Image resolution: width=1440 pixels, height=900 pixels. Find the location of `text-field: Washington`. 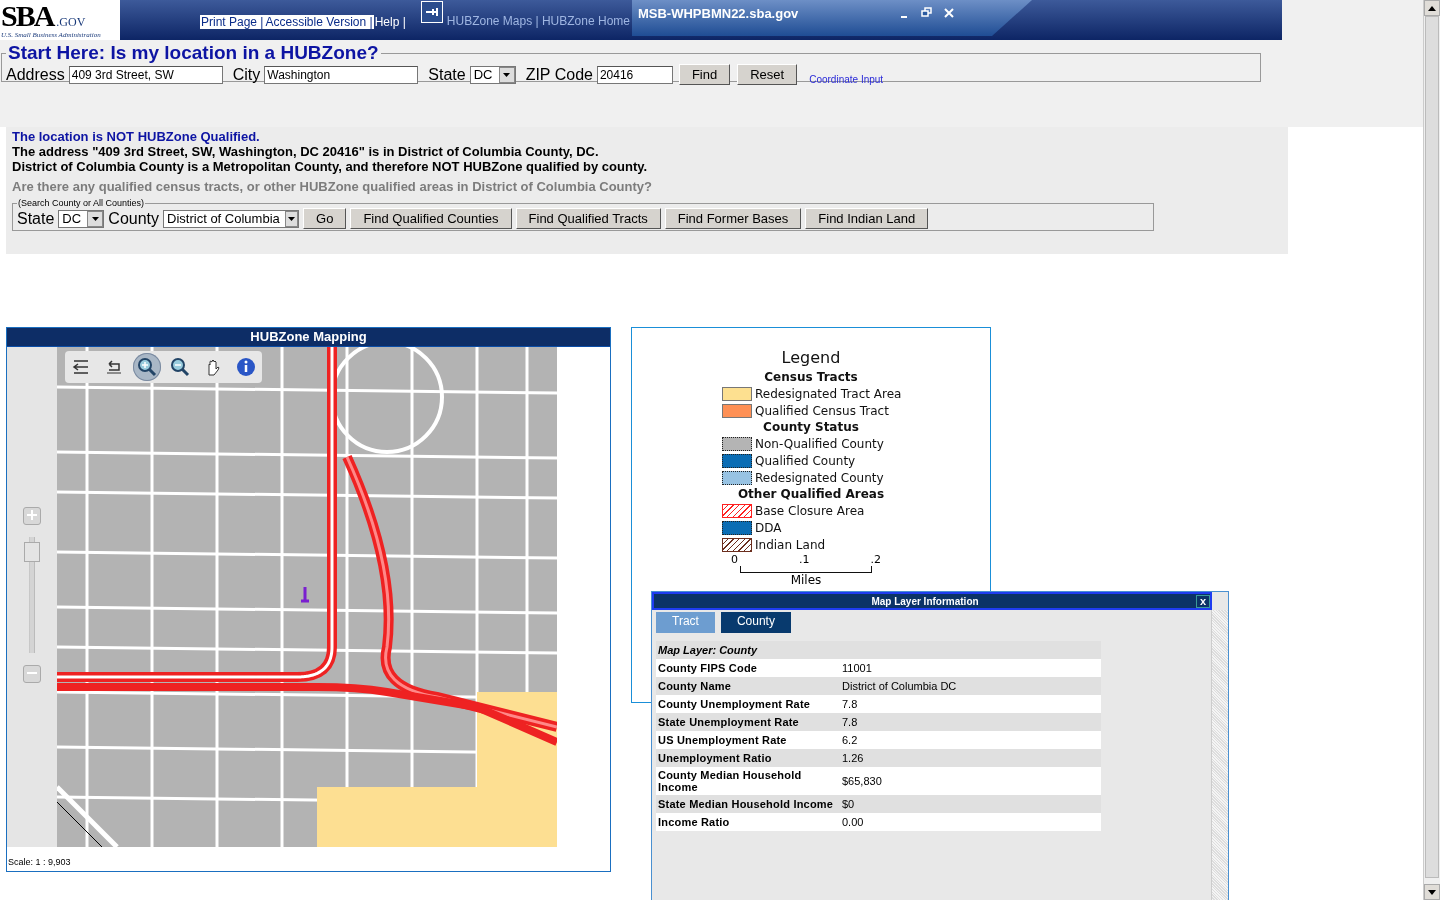

text-field: Washington is located at coordinates (341, 74).